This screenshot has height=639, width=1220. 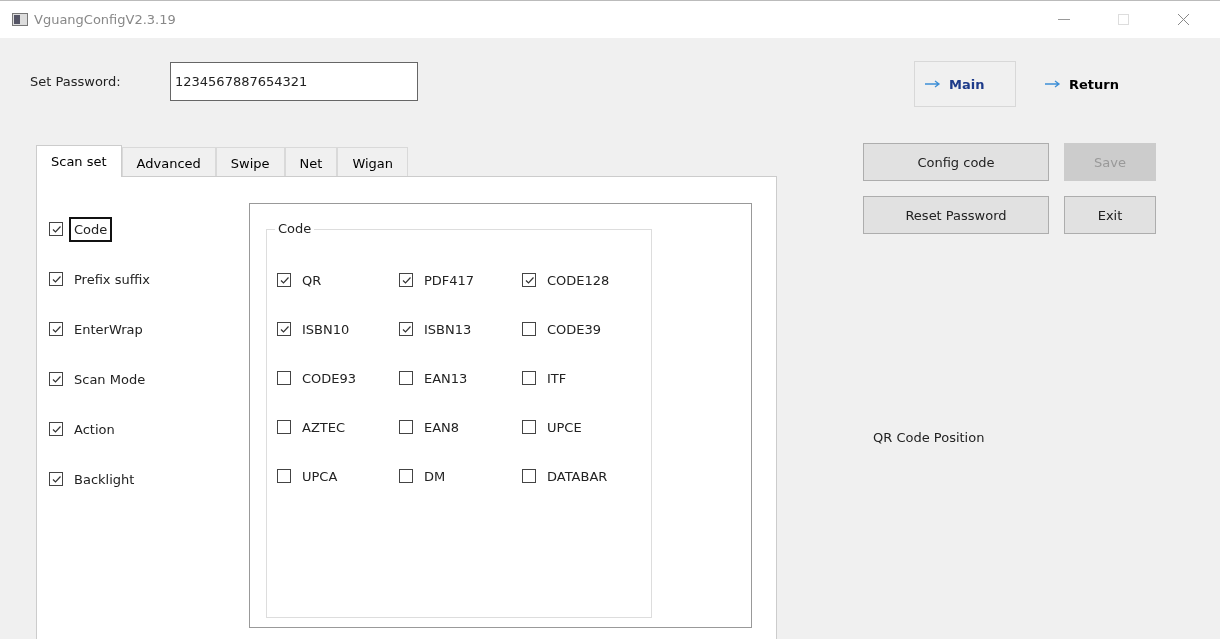 What do you see at coordinates (557, 378) in the screenshot?
I see `checkbox-label: ITF` at bounding box center [557, 378].